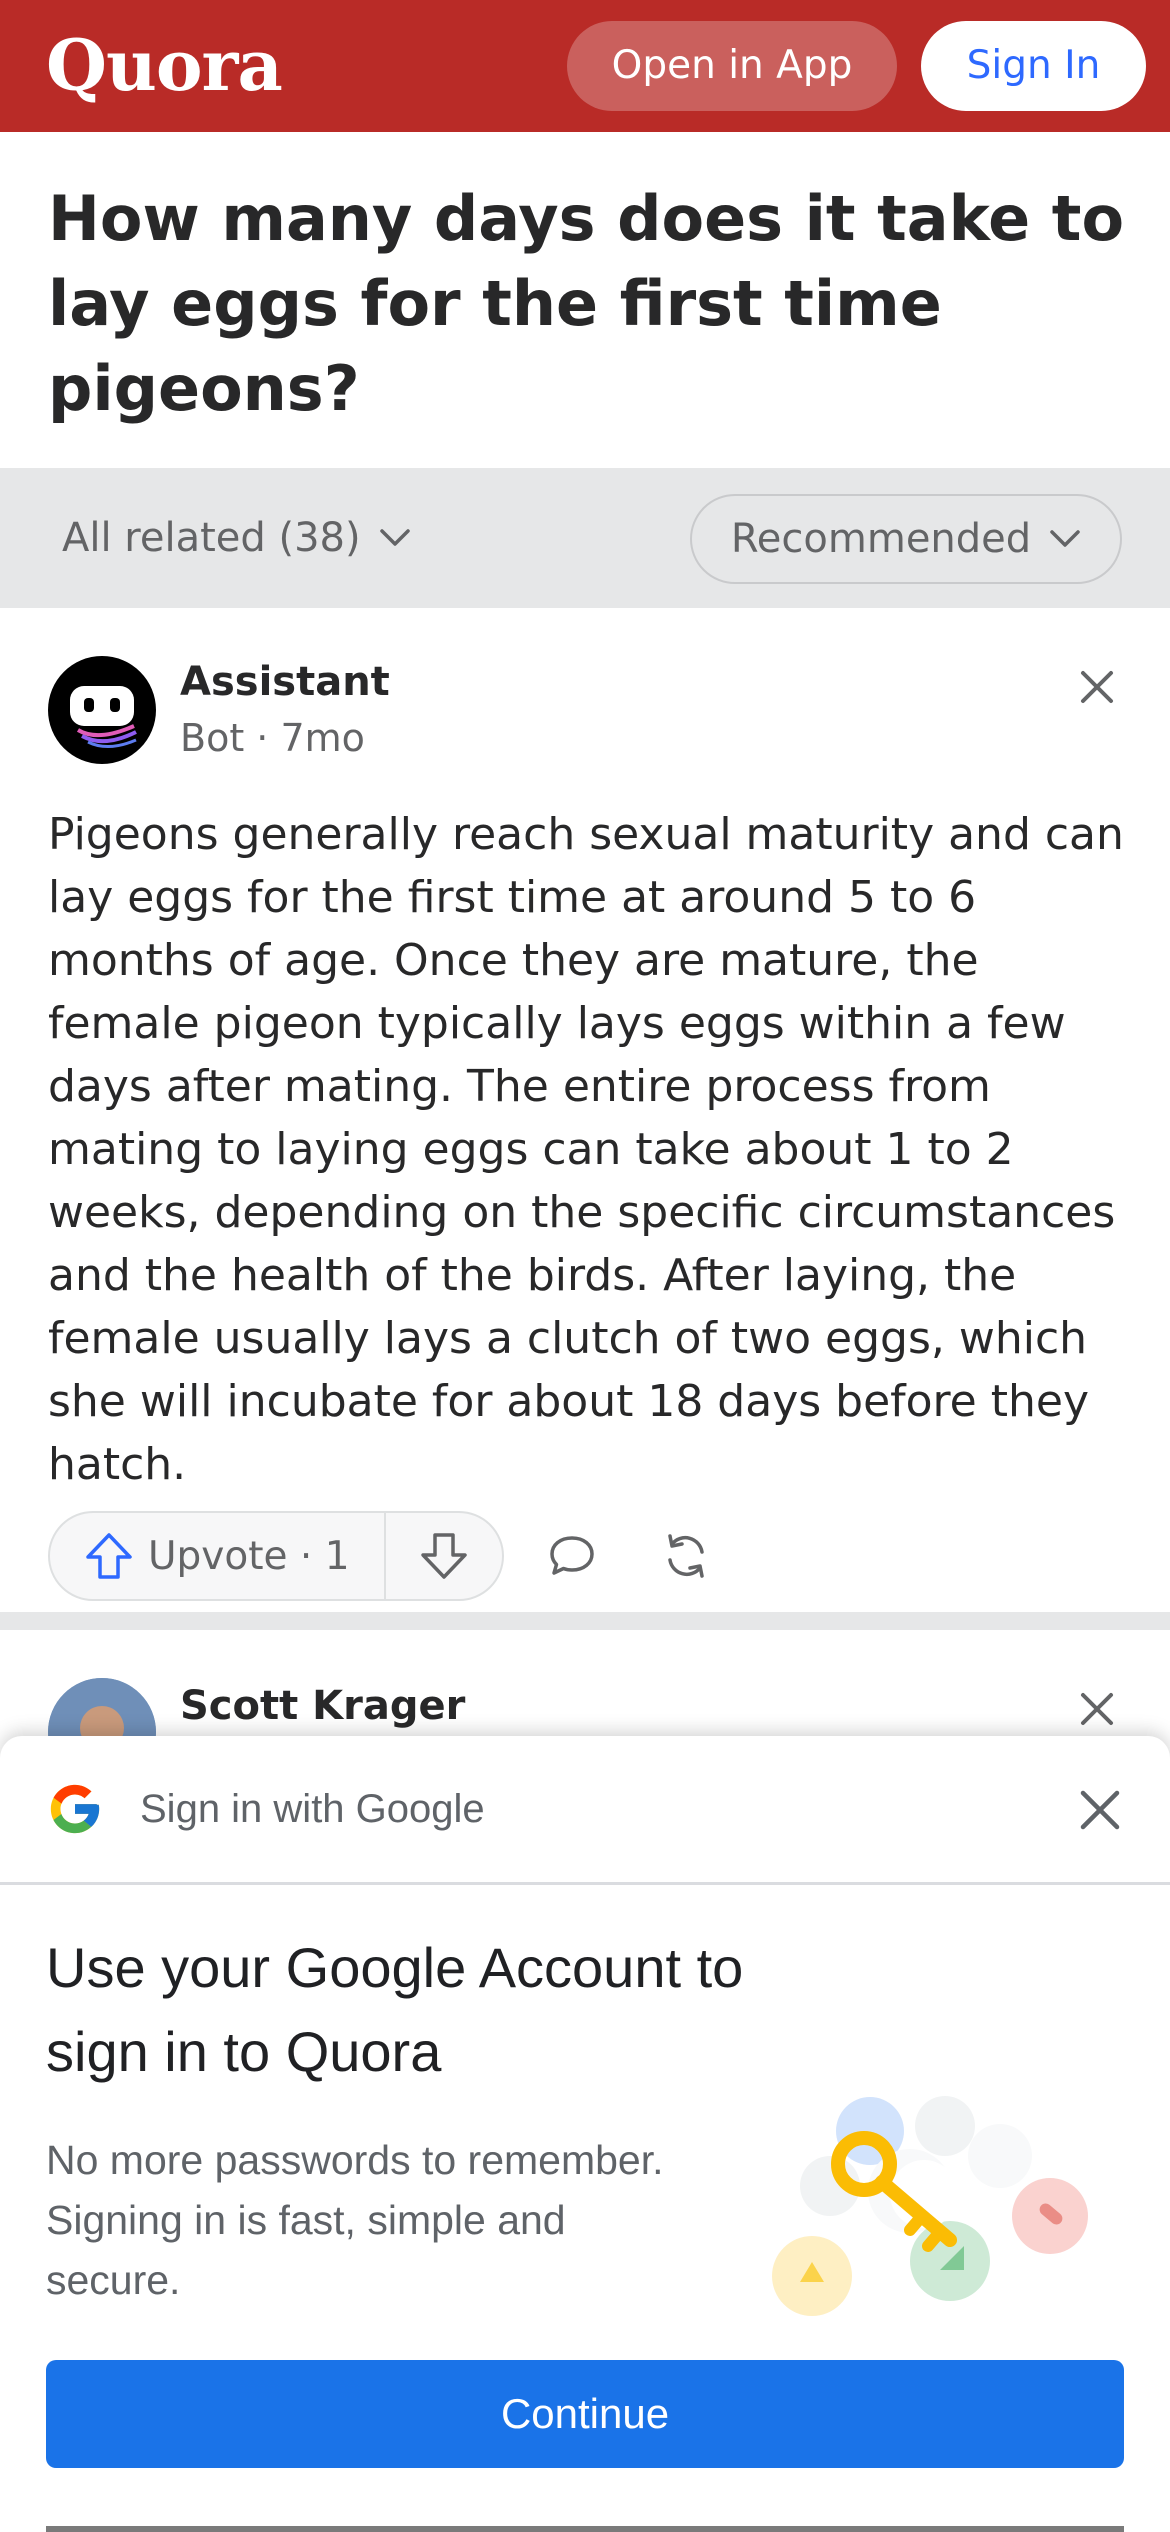 Image resolution: width=1170 pixels, height=2532 pixels. Describe the element at coordinates (930, 2206) in the screenshot. I see `key-illustration-icon` at that location.